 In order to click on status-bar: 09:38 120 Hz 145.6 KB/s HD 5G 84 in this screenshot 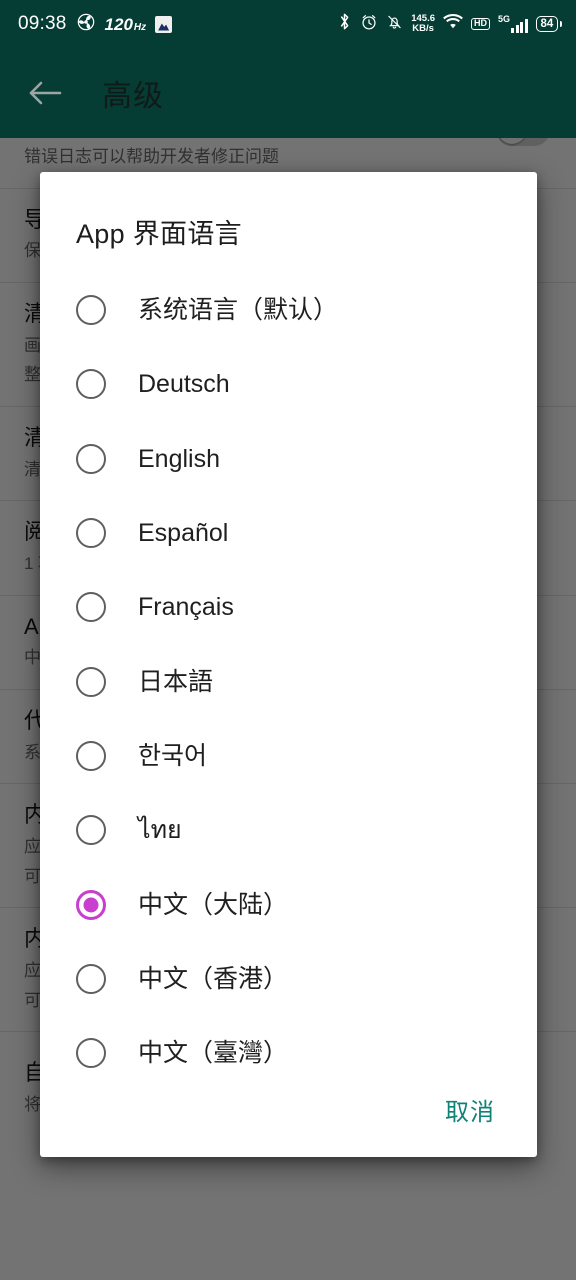, I will do `click(288, 24)`.